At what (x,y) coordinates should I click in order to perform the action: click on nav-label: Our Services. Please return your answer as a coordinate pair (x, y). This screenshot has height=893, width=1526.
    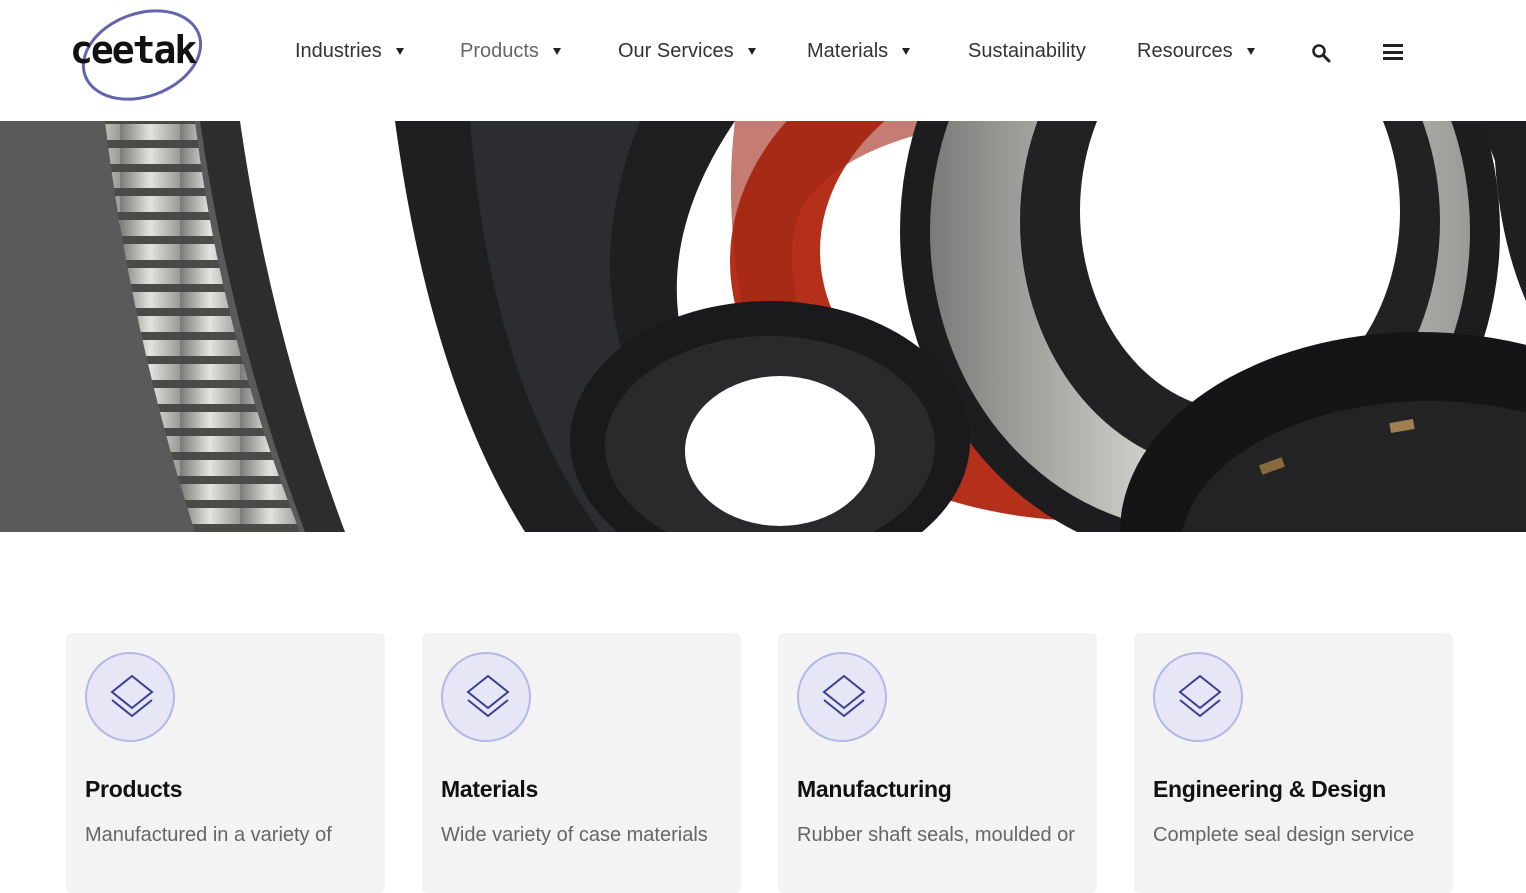
    Looking at the image, I should click on (676, 51).